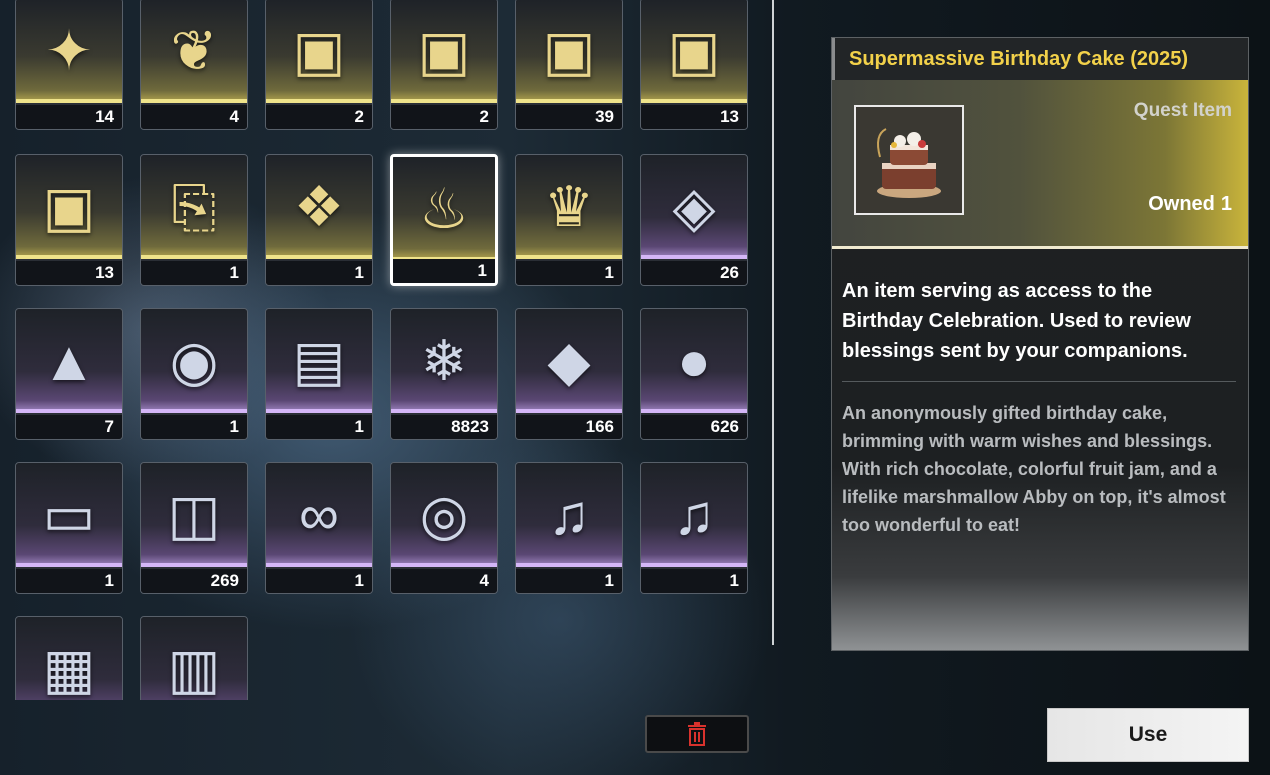  I want to click on inventory-slot: ◆ 166, so click(569, 374).